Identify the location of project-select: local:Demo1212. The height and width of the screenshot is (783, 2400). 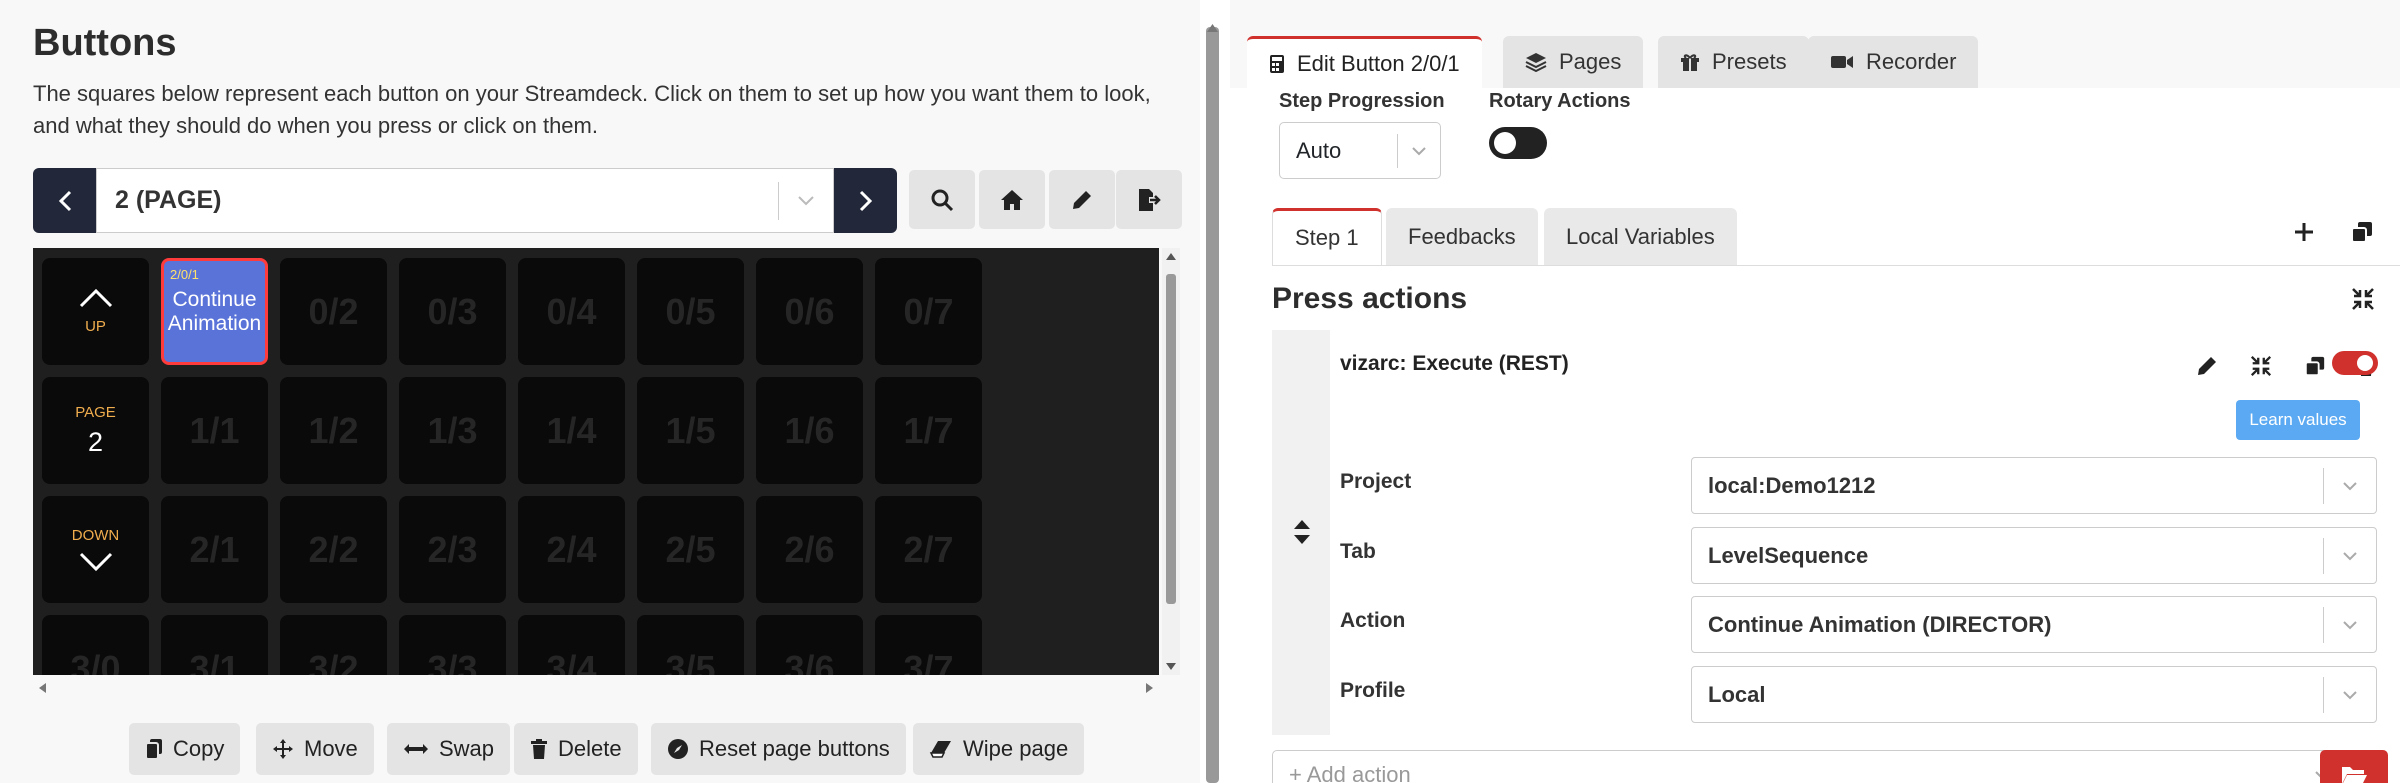
(2034, 485).